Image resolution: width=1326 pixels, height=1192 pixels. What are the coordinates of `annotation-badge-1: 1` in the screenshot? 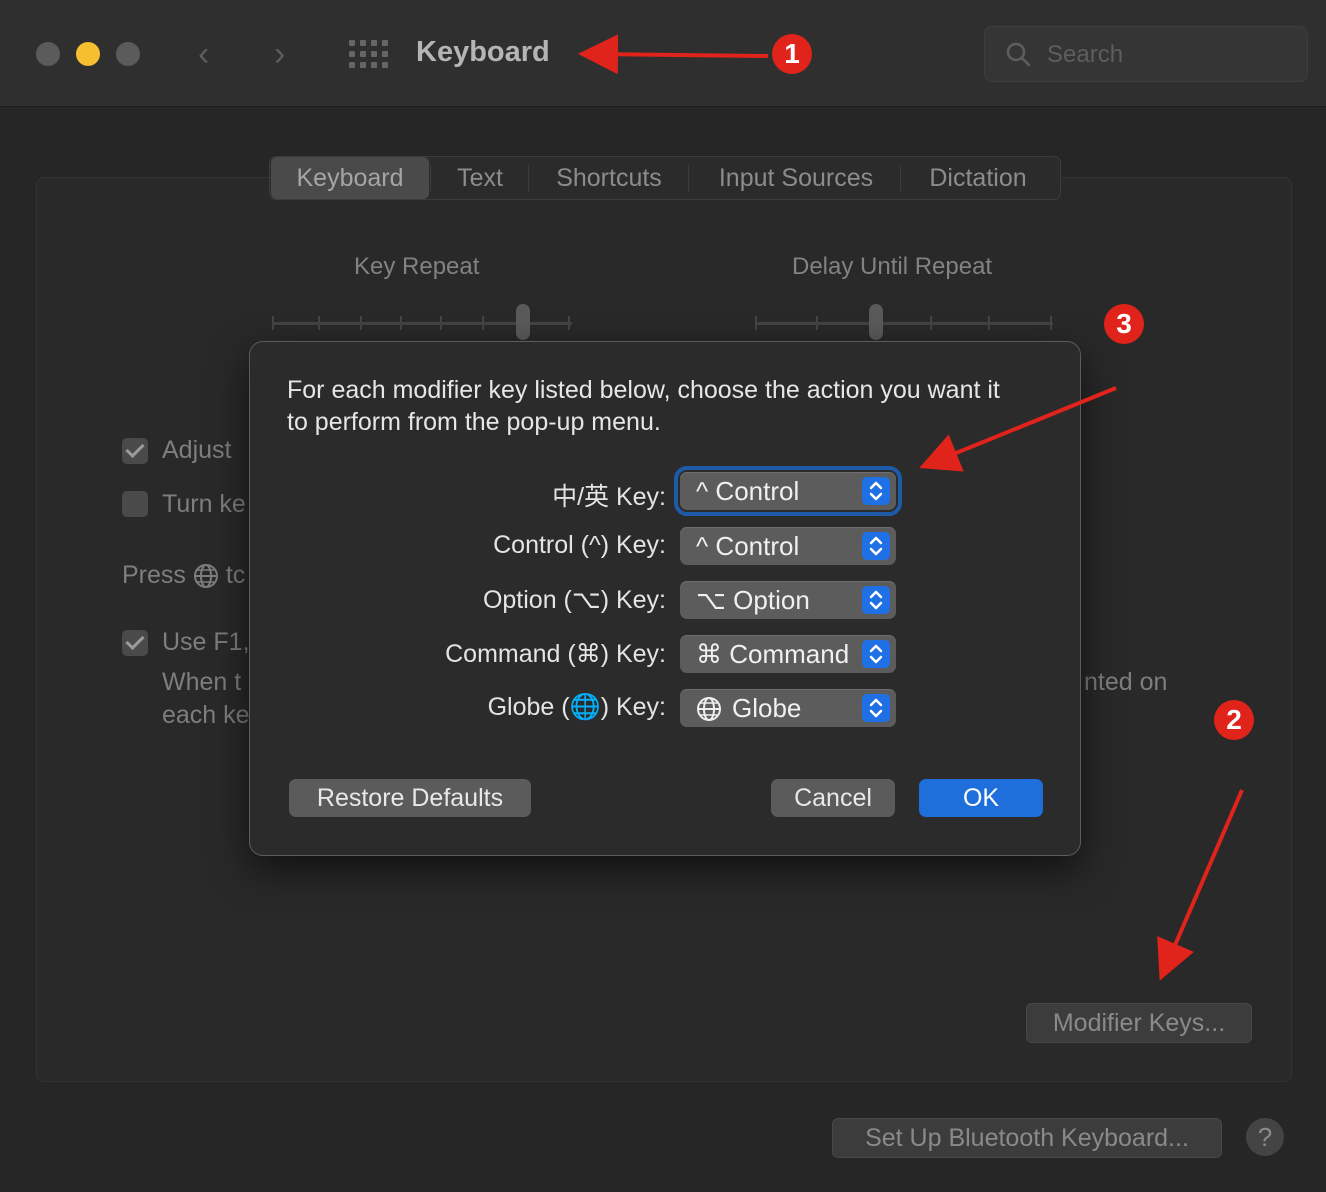 It's located at (792, 54).